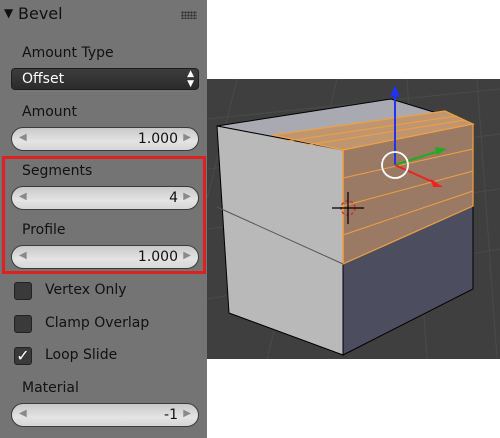  Describe the element at coordinates (68, 53) in the screenshot. I see `amount-type-label: Amount Type` at that location.